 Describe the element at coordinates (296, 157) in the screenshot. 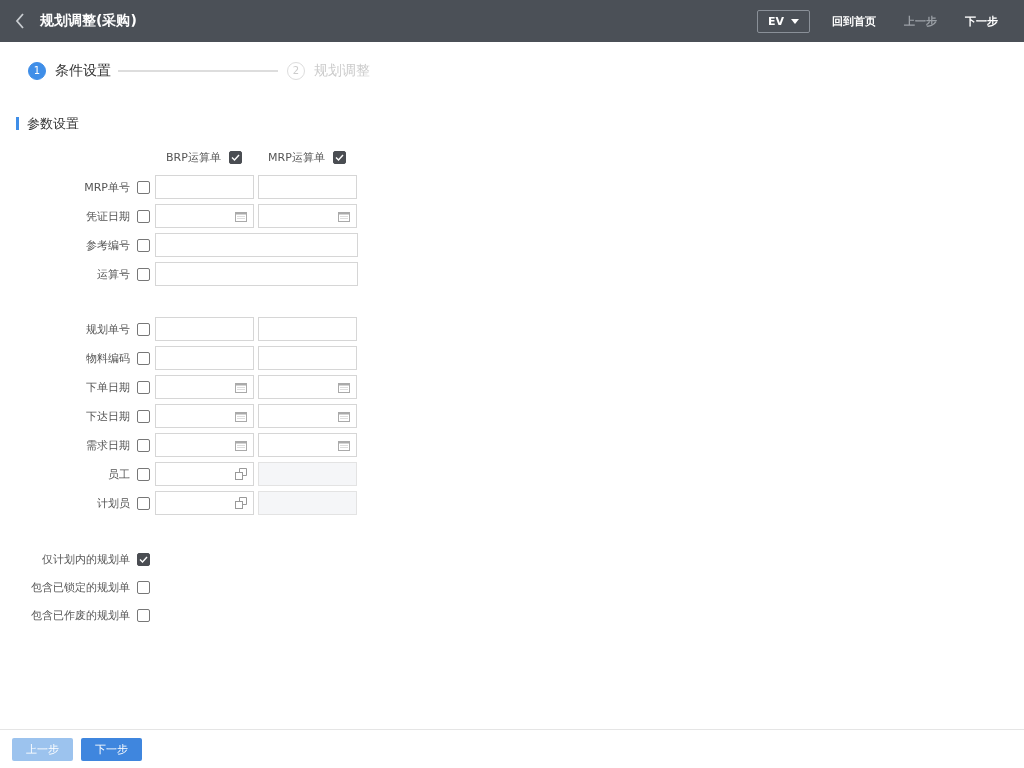

I see `column-label: MRP运算单` at that location.